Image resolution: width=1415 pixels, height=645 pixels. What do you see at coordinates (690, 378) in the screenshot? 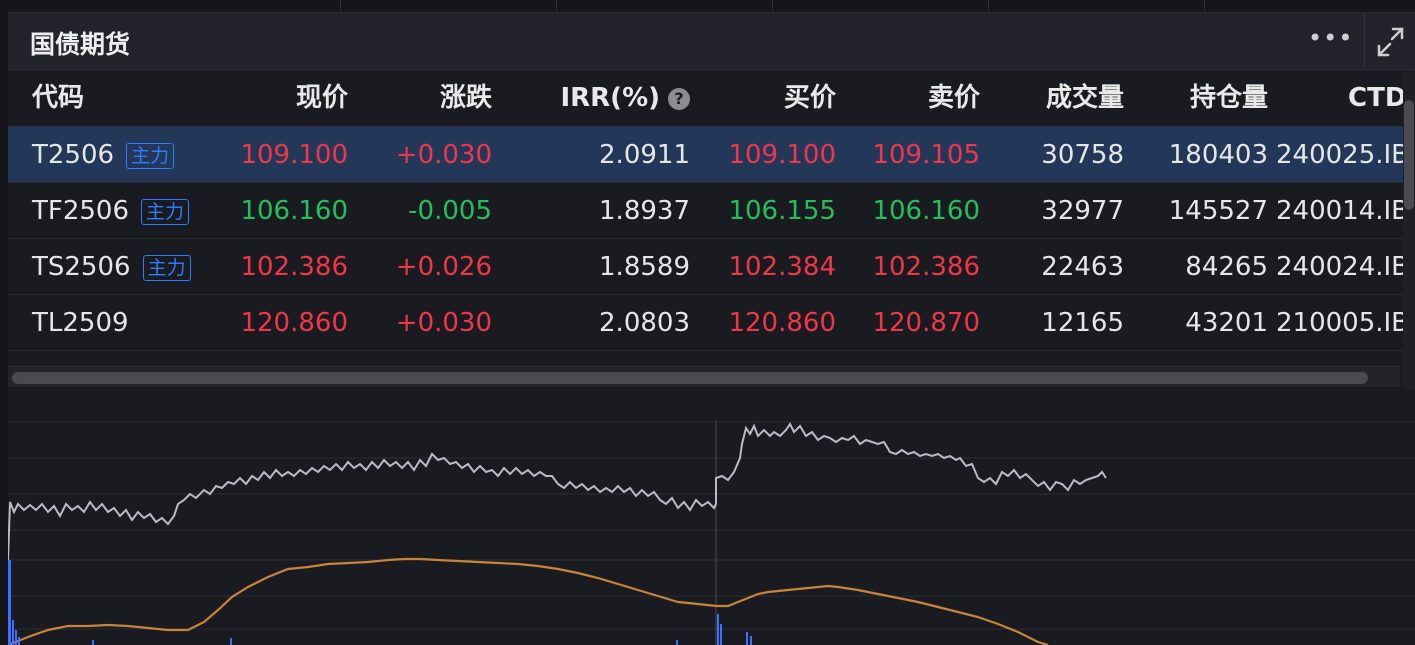
I see `horizontal-scrollbar-thumb` at bounding box center [690, 378].